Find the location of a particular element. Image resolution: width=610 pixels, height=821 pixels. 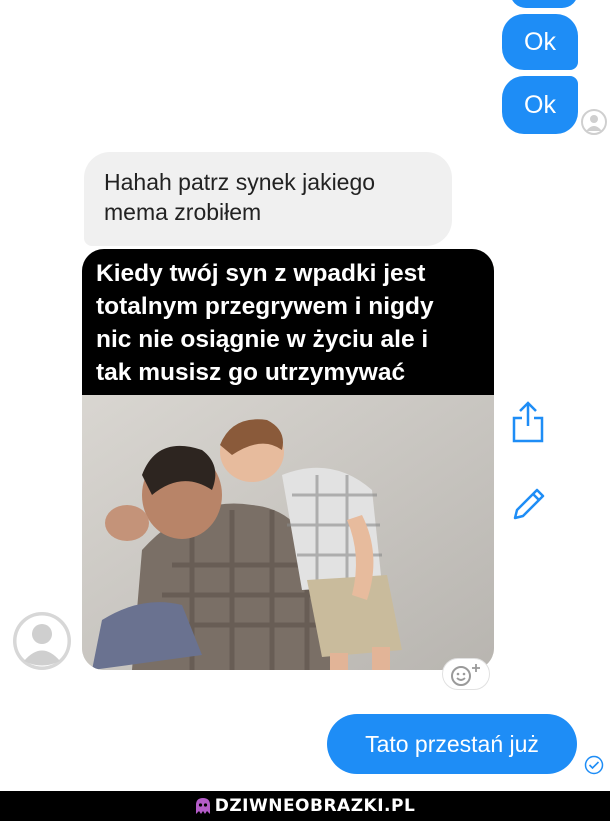

add-reaction-button is located at coordinates (466, 674).